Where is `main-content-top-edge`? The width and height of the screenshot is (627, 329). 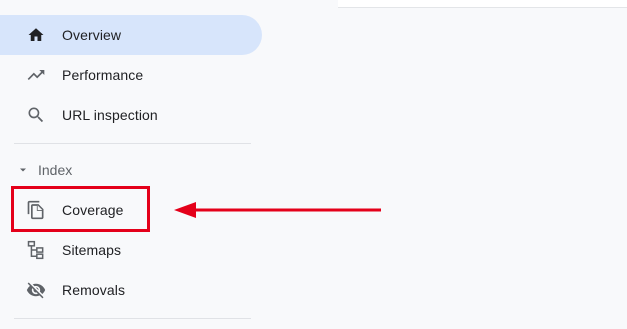 main-content-top-edge is located at coordinates (482, 4).